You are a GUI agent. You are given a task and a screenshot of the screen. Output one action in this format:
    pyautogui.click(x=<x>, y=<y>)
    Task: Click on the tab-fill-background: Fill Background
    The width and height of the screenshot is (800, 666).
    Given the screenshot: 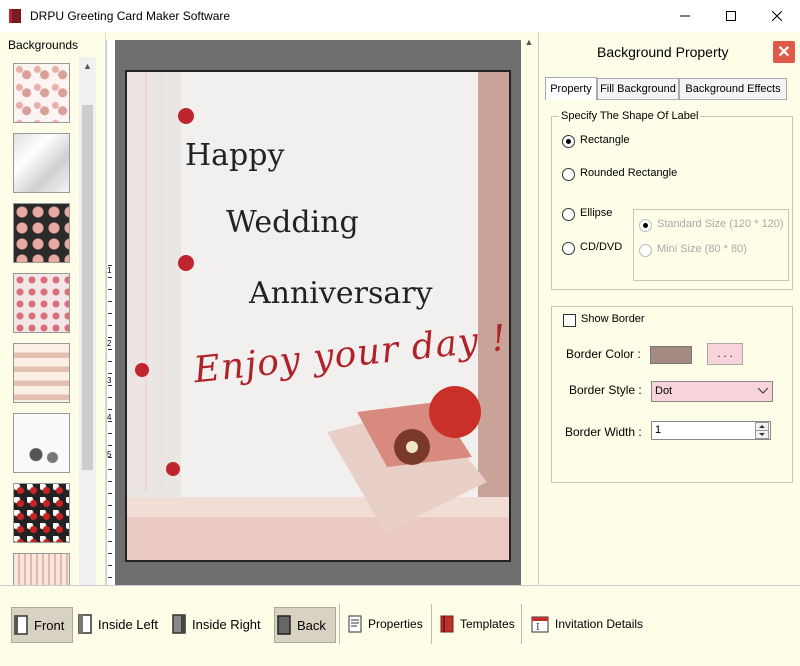 What is the action you would take?
    pyautogui.click(x=638, y=89)
    